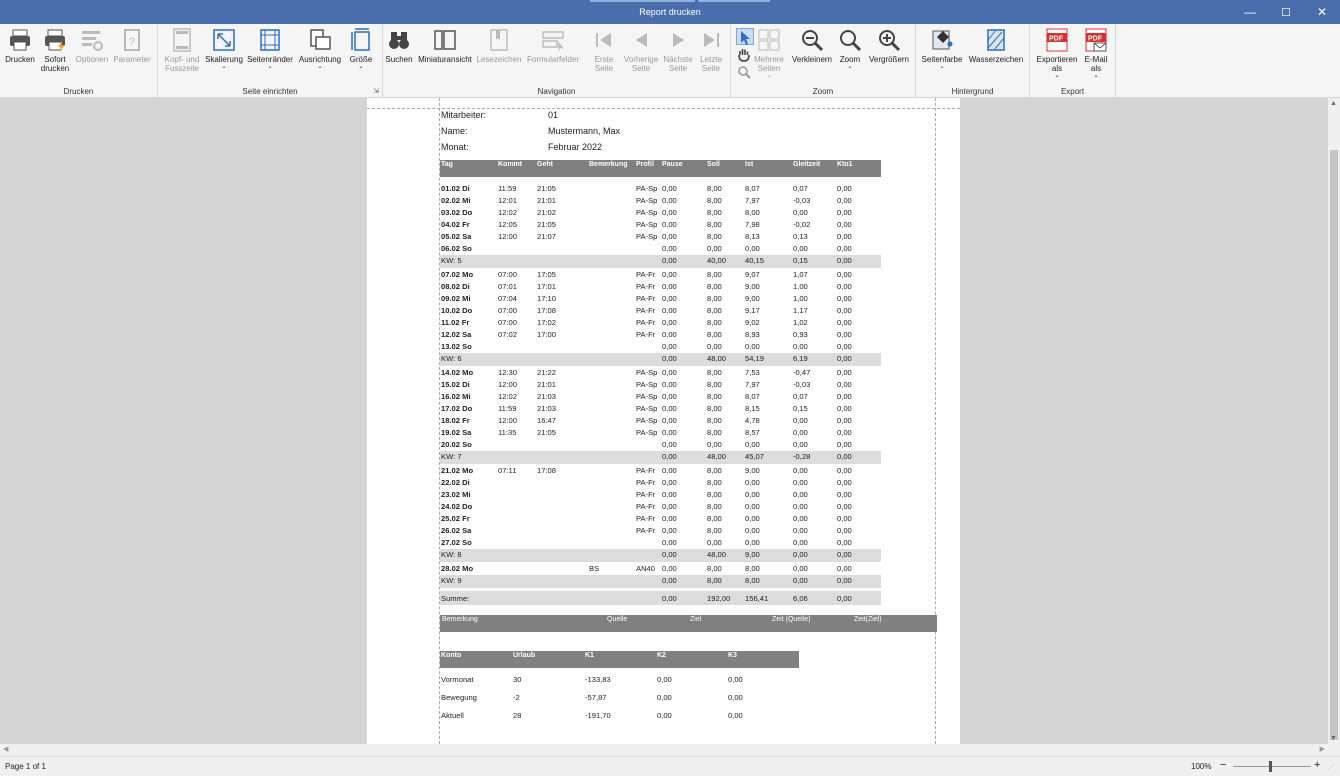 This screenshot has height=776, width=1340. I want to click on ribbon-group-hintergrund: Hintergrund Seitenfarbe ⌄ Wasserzeichen, so click(973, 61).